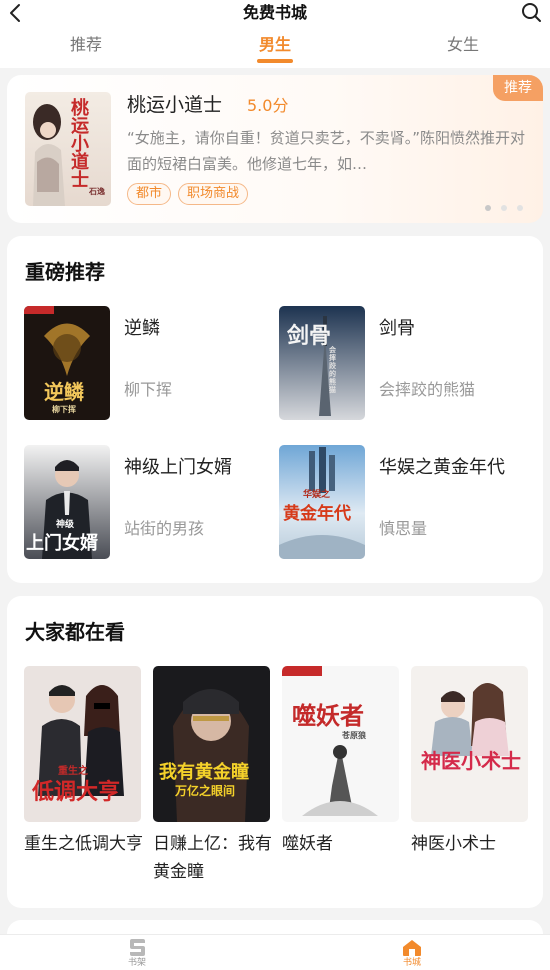  Describe the element at coordinates (317, 514) in the screenshot. I see `cover-title: 黄金年代` at that location.